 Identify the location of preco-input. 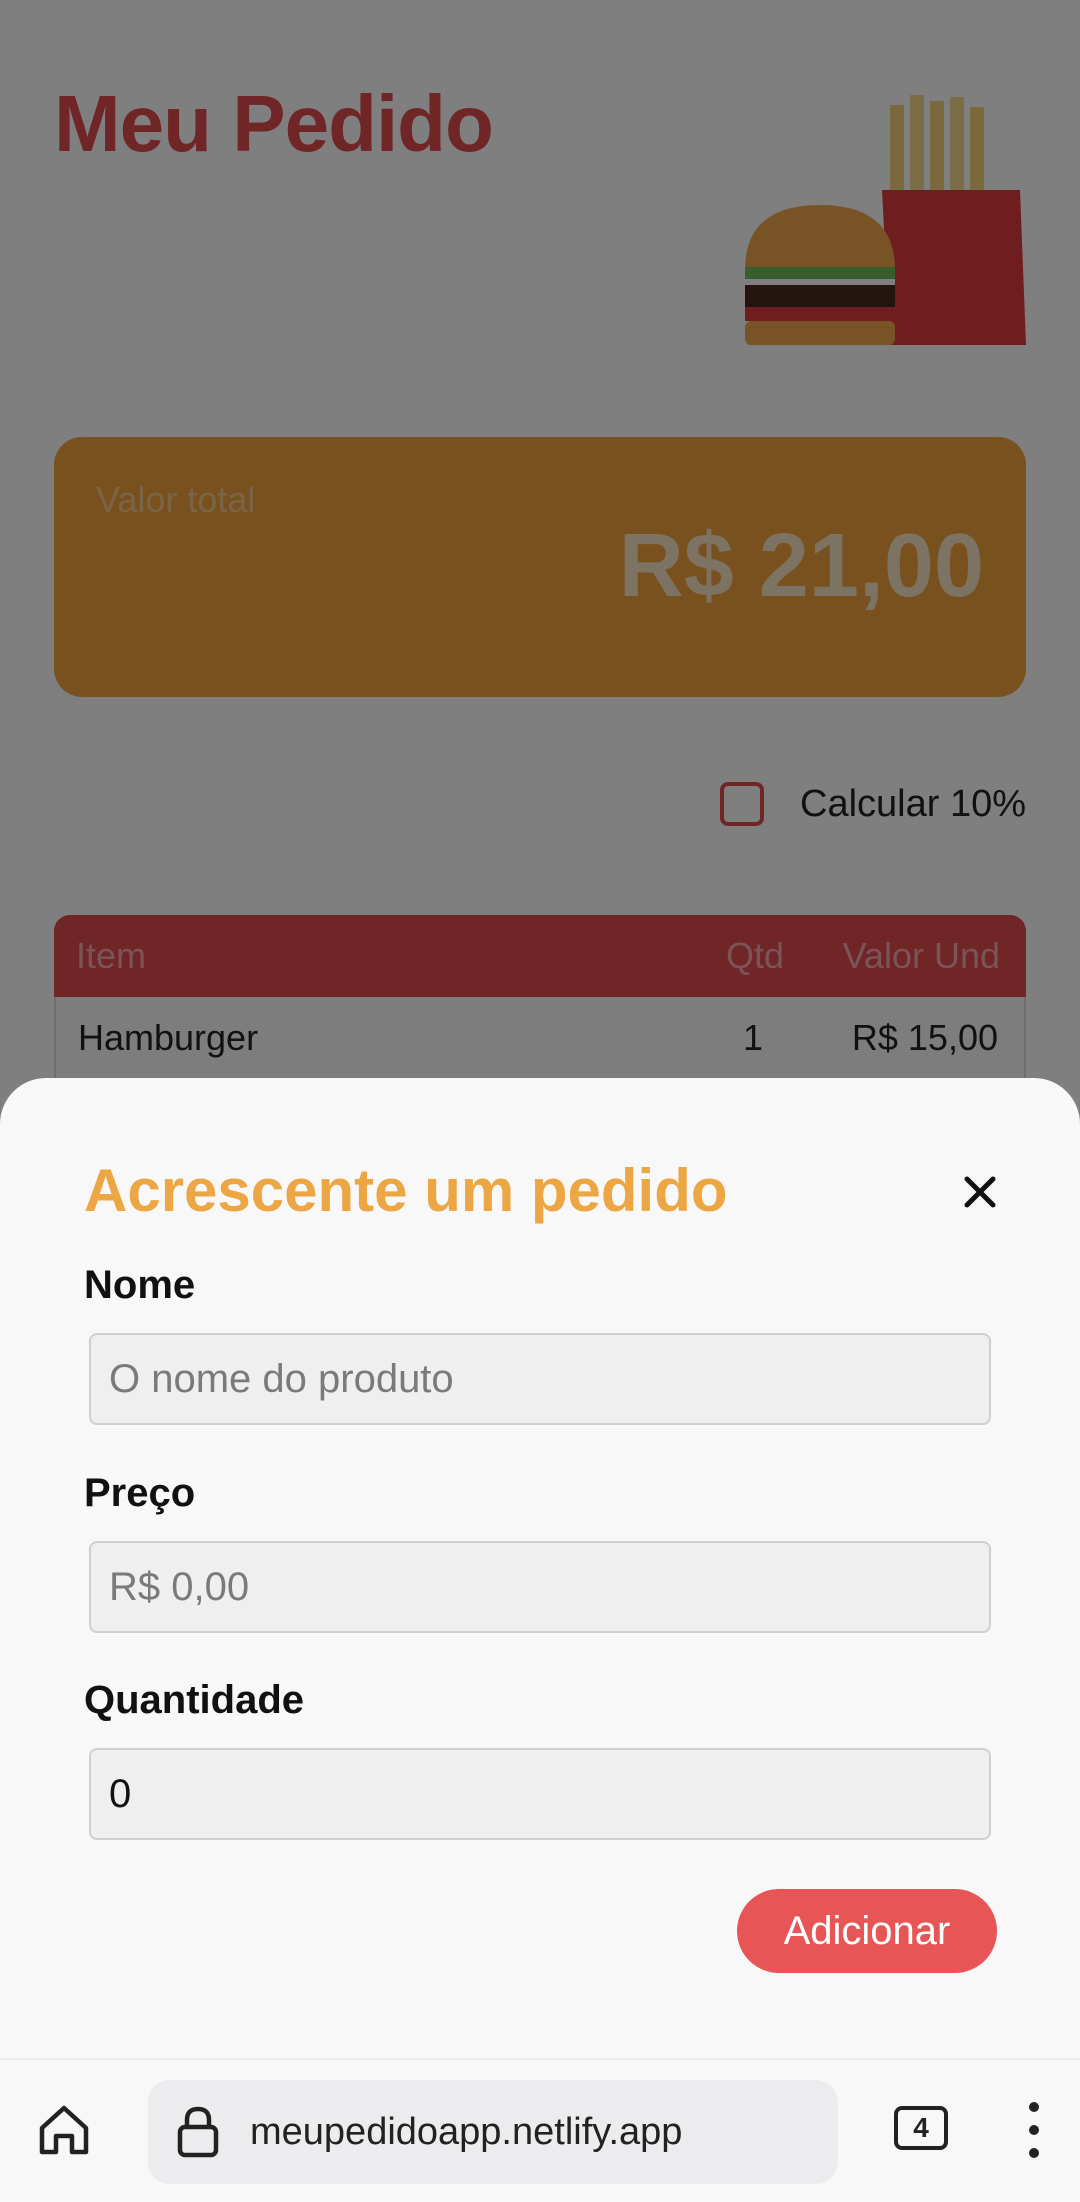
(540, 1587).